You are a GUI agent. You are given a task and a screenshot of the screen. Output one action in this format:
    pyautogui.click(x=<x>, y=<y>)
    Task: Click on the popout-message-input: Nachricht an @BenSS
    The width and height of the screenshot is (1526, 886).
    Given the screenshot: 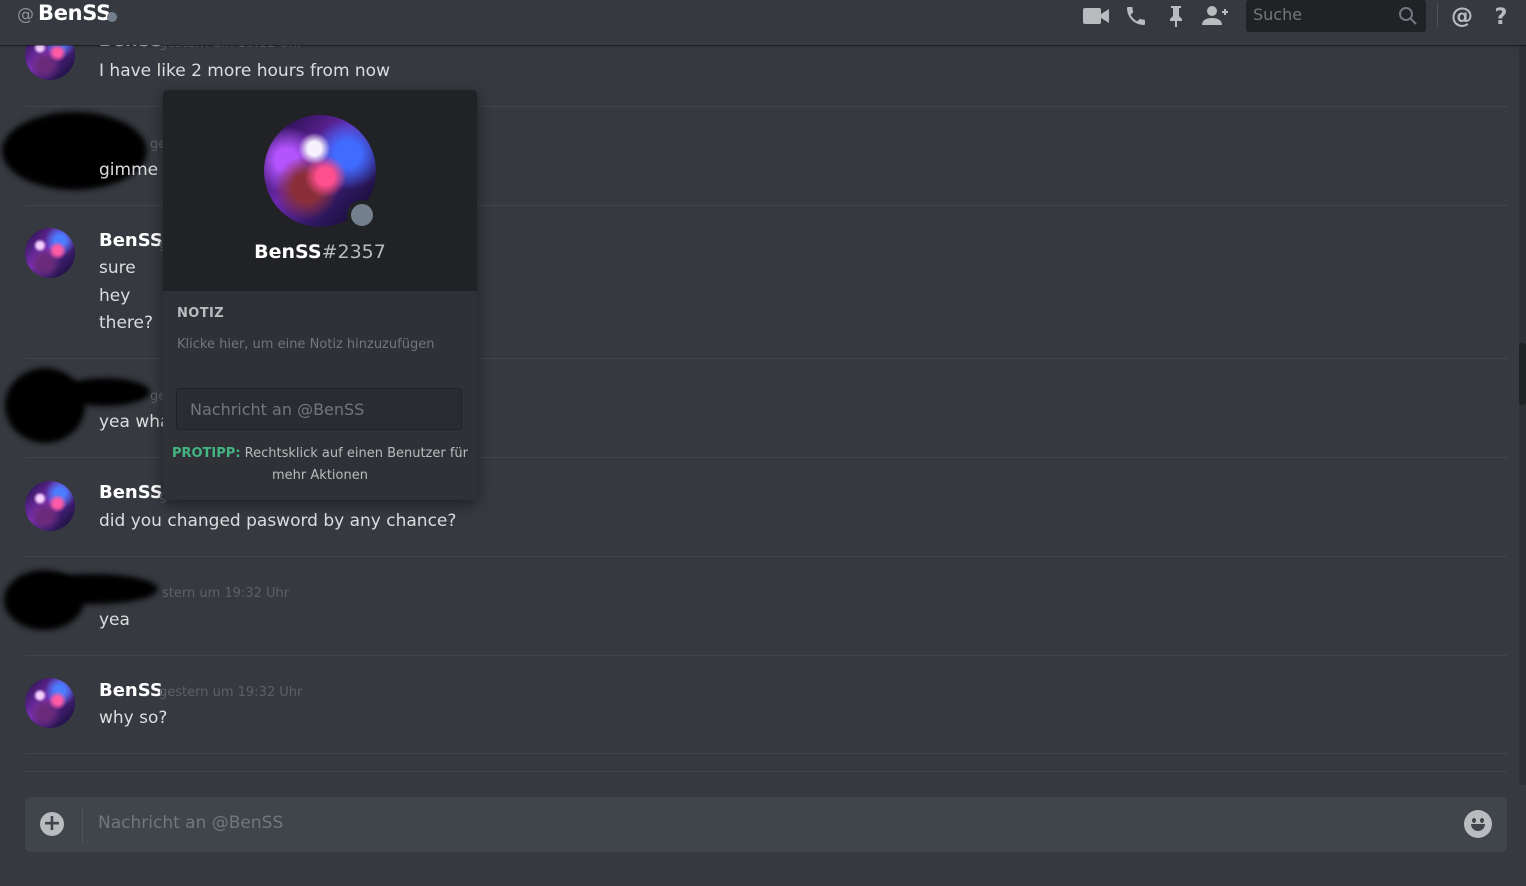 What is the action you would take?
    pyautogui.click(x=319, y=409)
    